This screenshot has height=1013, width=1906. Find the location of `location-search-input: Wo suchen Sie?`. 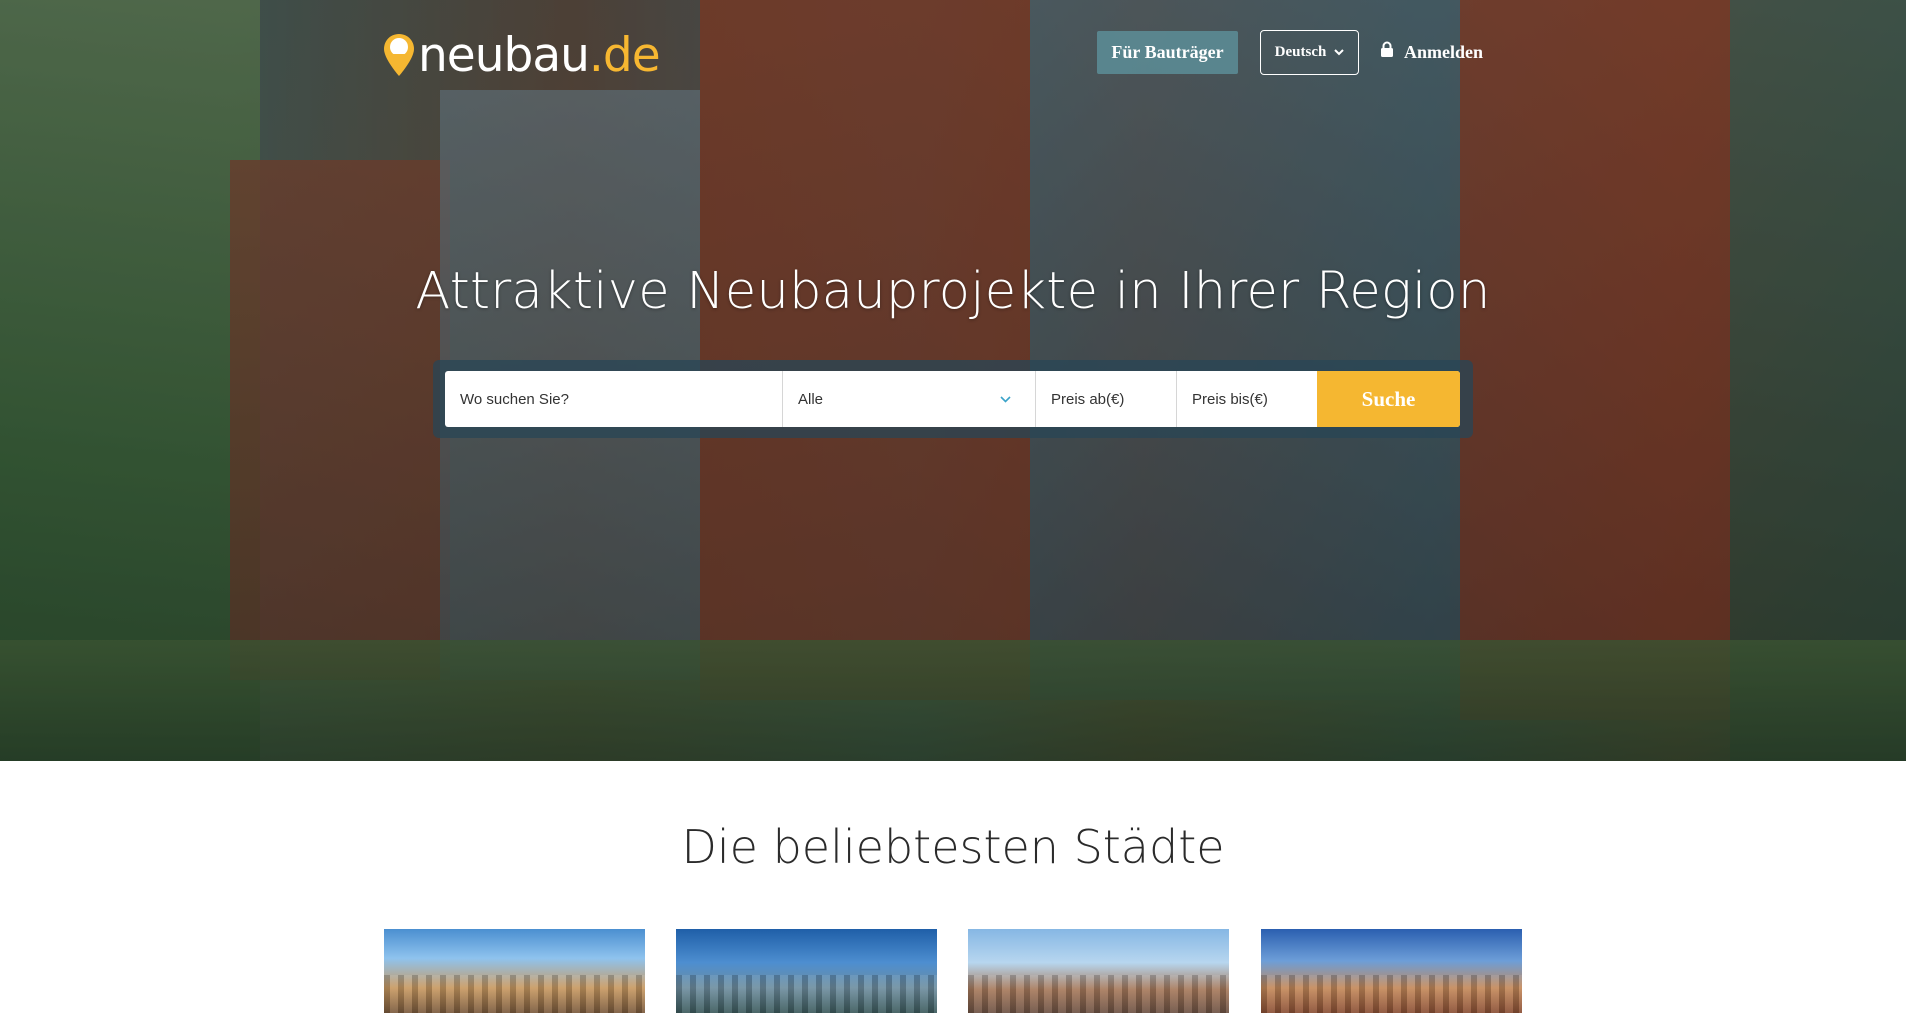

location-search-input: Wo suchen Sie? is located at coordinates (613, 399).